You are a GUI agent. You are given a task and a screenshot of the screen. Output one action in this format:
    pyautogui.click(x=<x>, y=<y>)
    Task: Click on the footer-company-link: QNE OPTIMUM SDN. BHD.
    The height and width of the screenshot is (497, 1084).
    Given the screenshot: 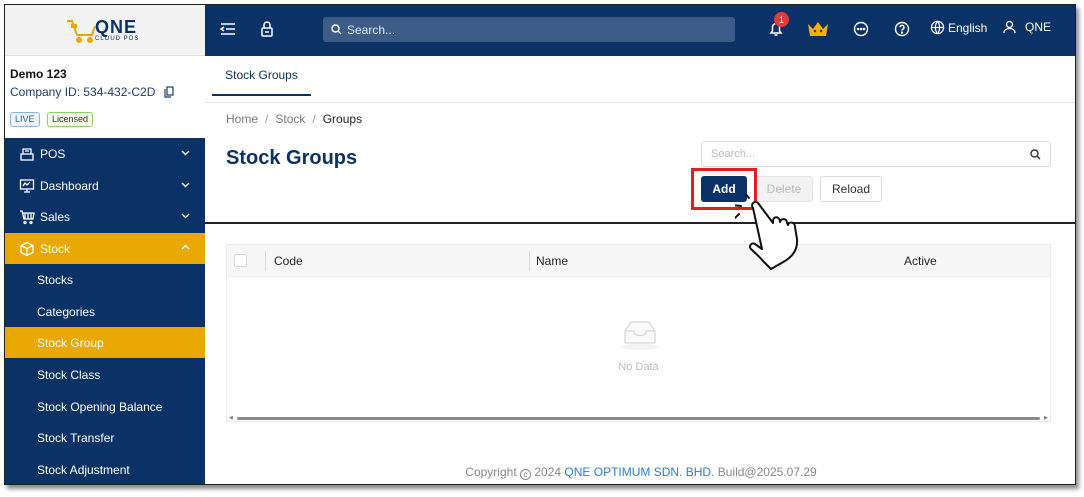 What is the action you would take?
    pyautogui.click(x=639, y=472)
    